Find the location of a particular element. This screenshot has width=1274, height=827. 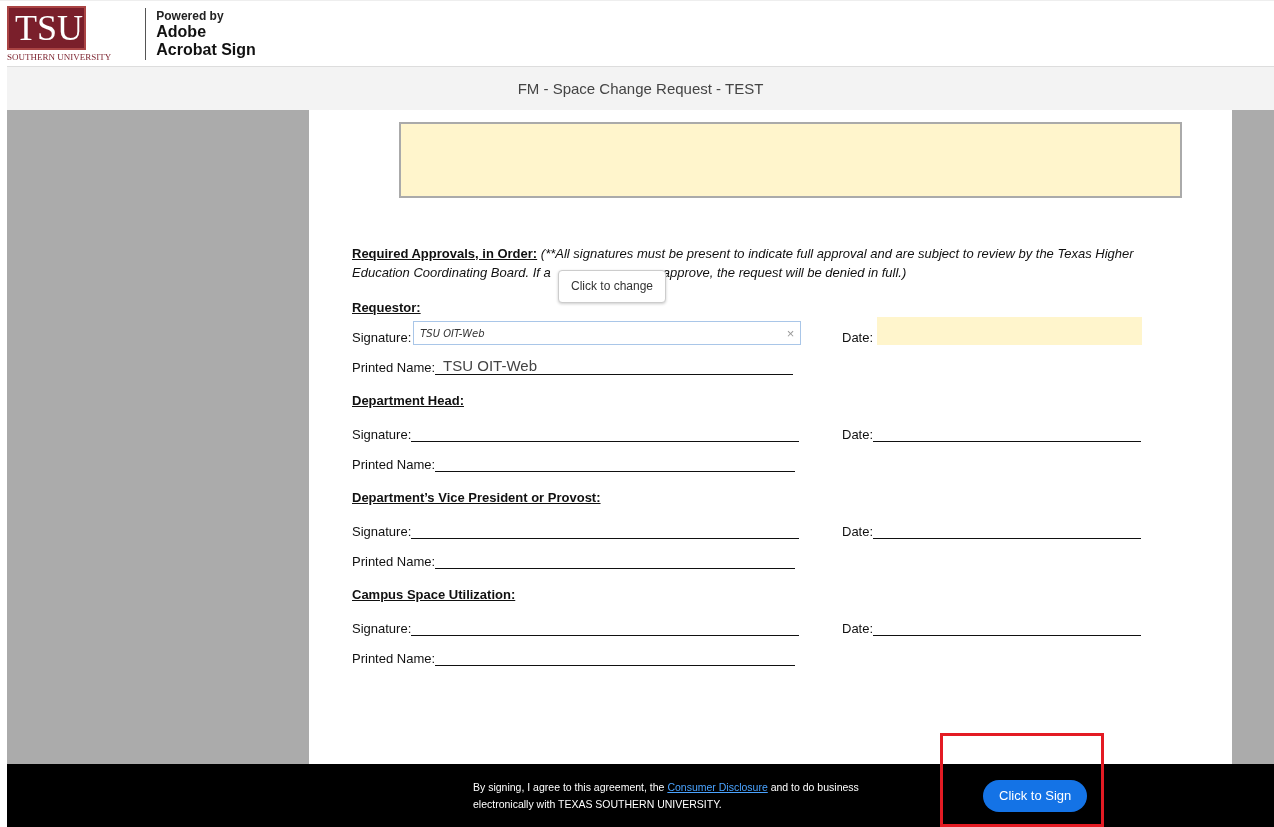

printed-name-value: TSU OIT-Web is located at coordinates (614, 366).